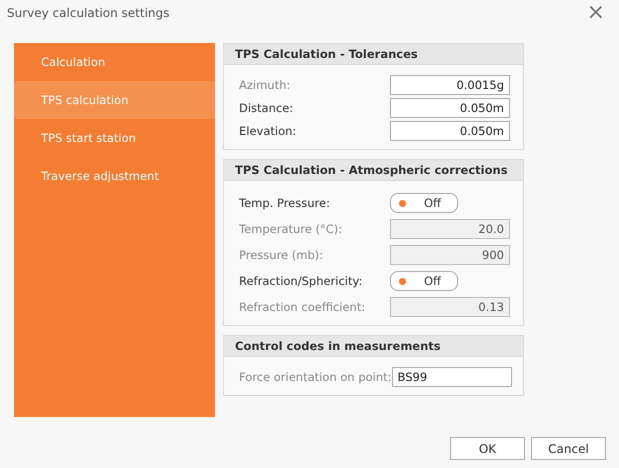 The image size is (619, 468). Describe the element at coordinates (300, 281) in the screenshot. I see `field-label: Refraction/Sphericity:` at that location.